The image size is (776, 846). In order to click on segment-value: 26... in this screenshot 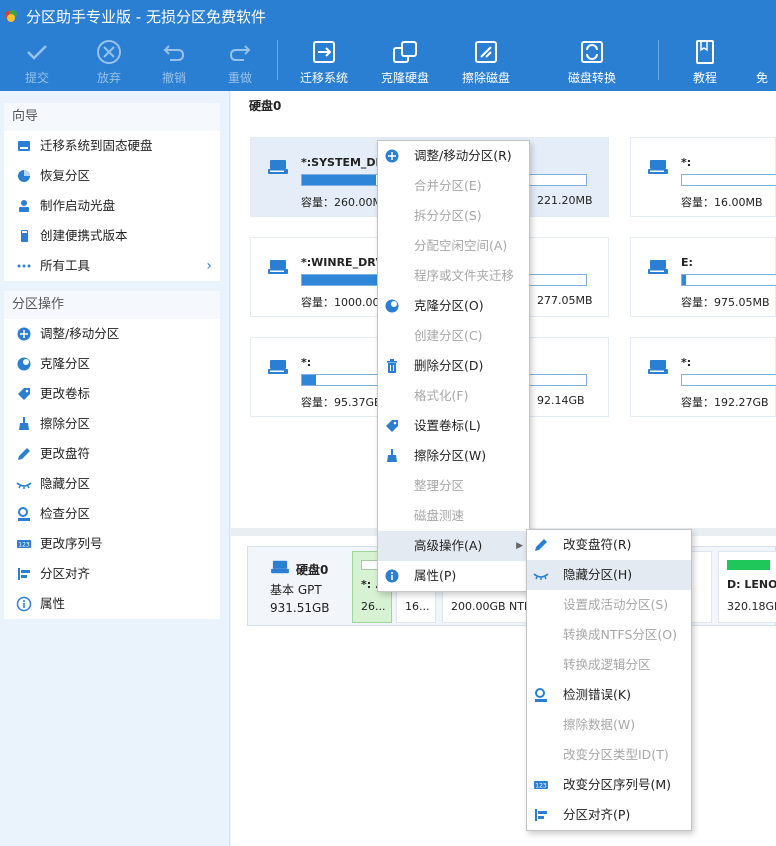, I will do `click(373, 606)`.